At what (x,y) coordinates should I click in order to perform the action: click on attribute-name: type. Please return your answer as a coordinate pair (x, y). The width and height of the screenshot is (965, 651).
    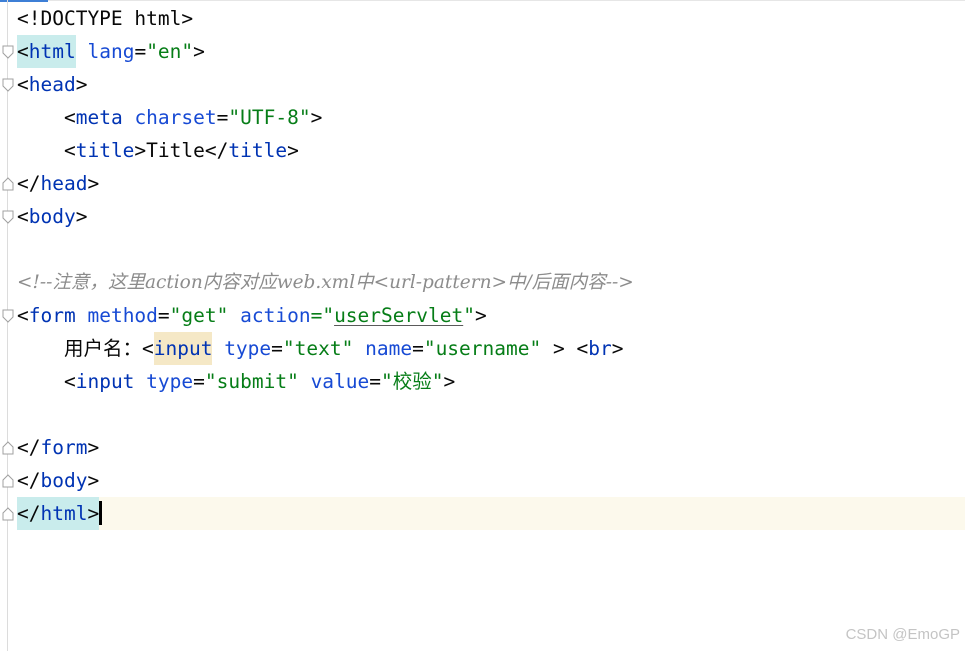
    Looking at the image, I should click on (248, 348).